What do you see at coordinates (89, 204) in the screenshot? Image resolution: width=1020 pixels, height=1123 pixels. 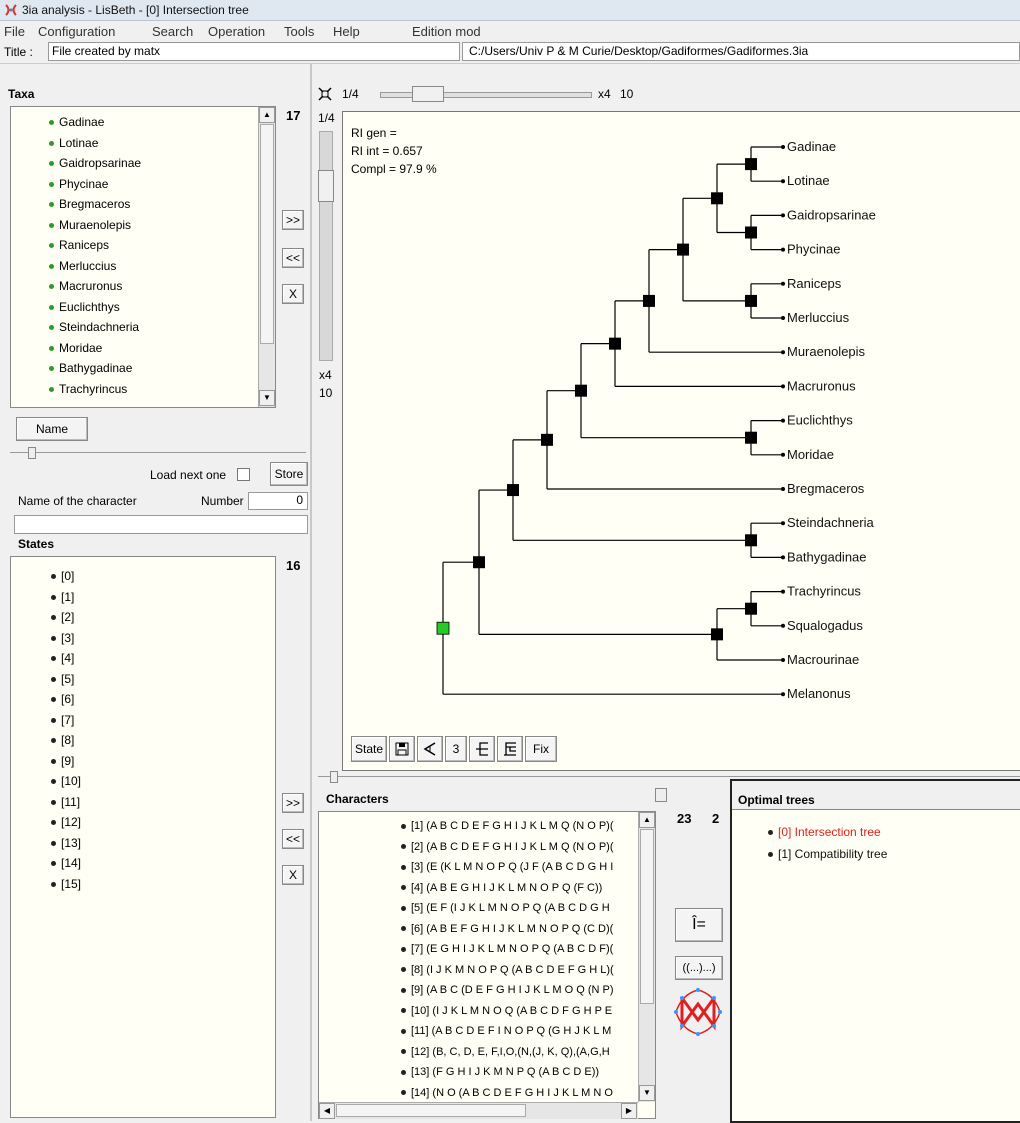 I see `taxa-list-item: Bregmaceros` at bounding box center [89, 204].